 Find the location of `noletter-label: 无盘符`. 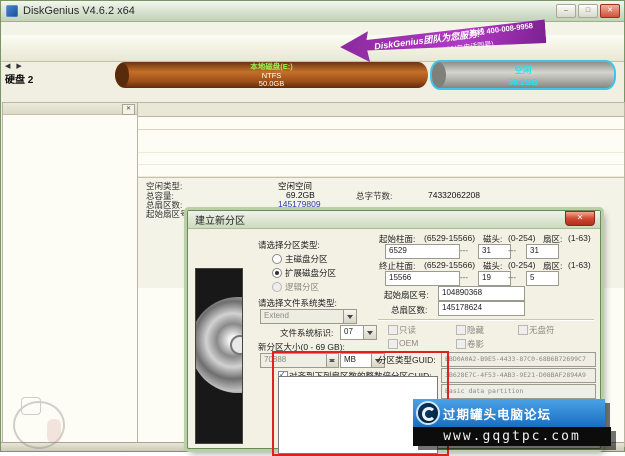

noletter-label: 无盘符 is located at coordinates (542, 330).